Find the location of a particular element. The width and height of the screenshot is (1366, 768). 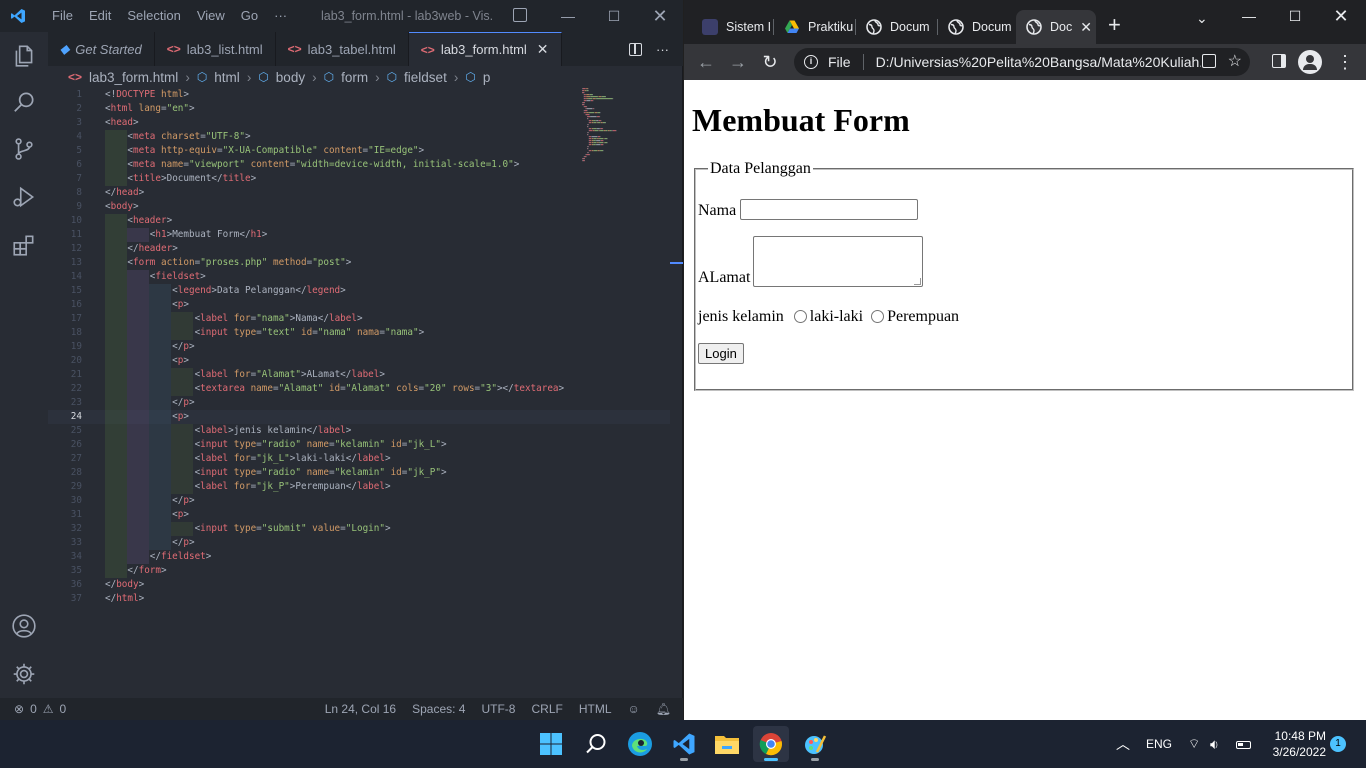

notification-badge: 1 is located at coordinates (1338, 744).